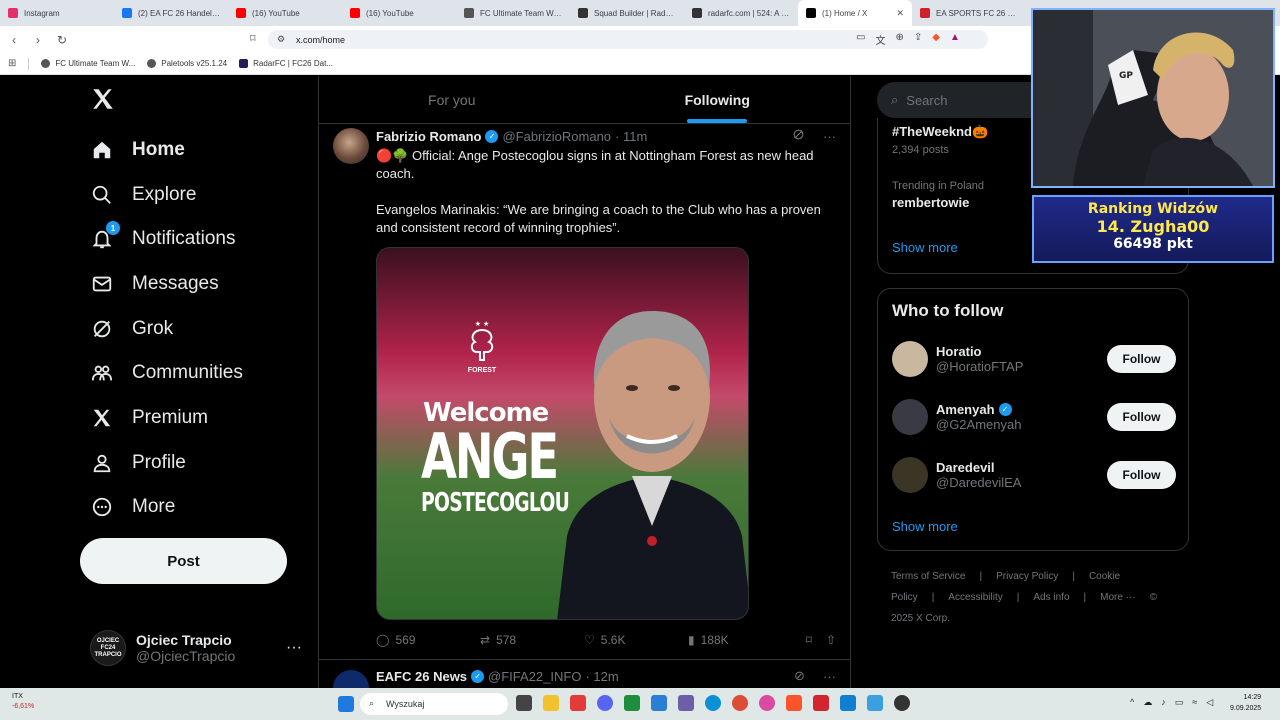 Image resolution: width=1280 pixels, height=720 pixels. Describe the element at coordinates (166, 373) in the screenshot. I see `nav-item-communities: Communities` at that location.